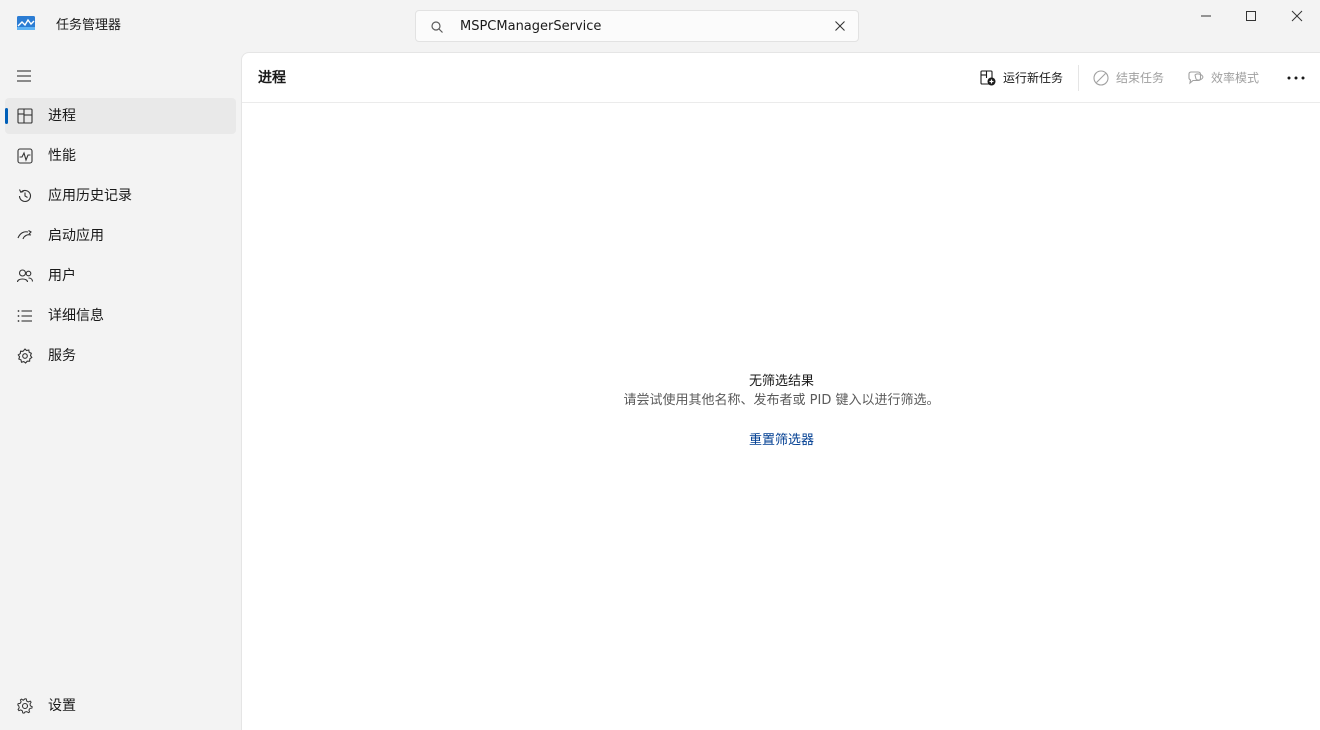  I want to click on nav-toggle-button, so click(24, 76).